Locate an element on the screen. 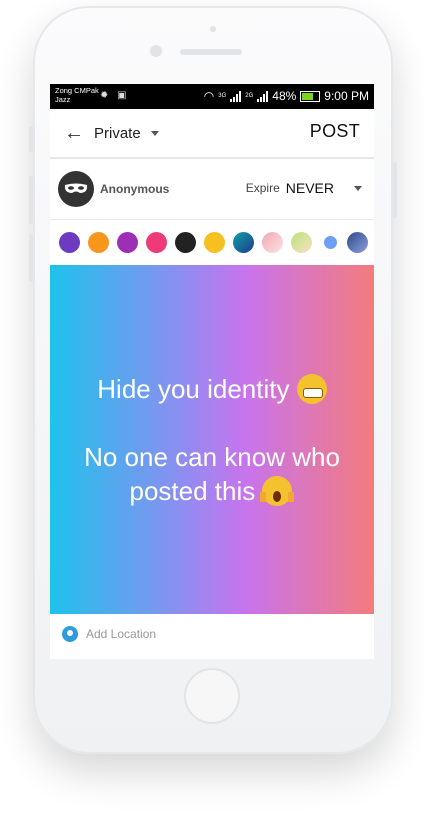 This screenshot has width=424, height=825. color-picker is located at coordinates (212, 242).